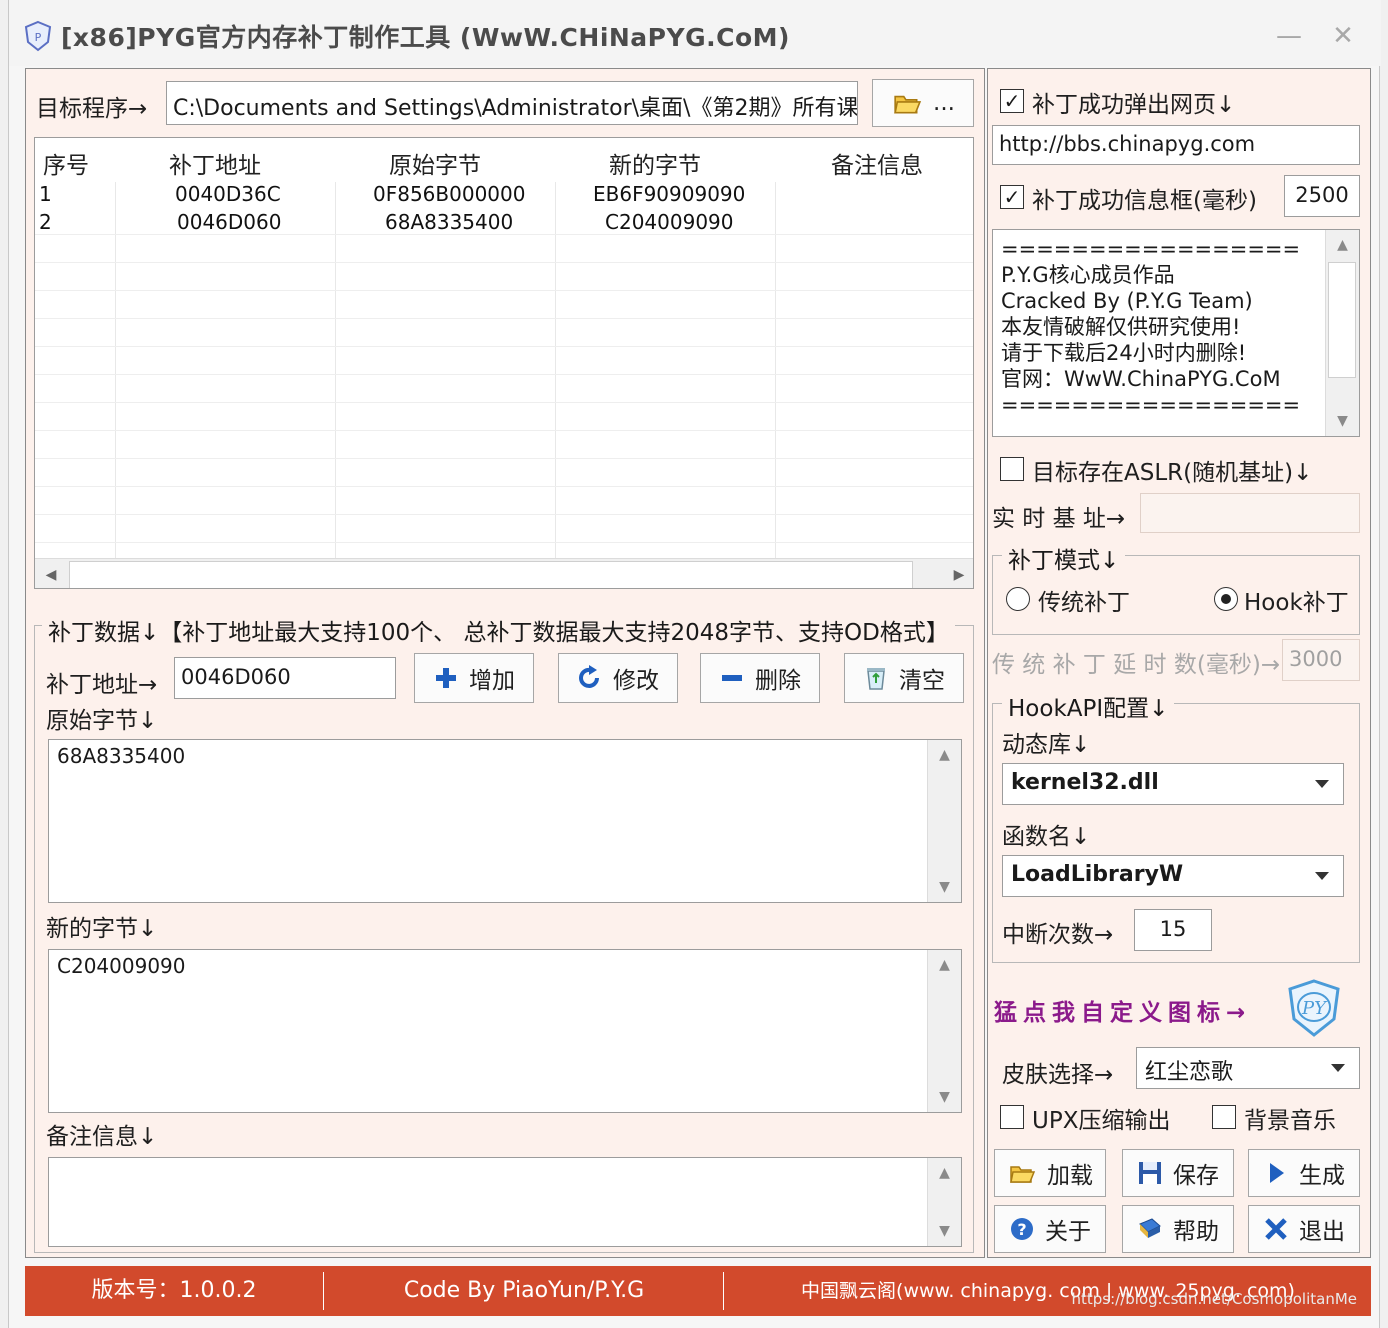 This screenshot has height=1328, width=1388. Describe the element at coordinates (1296, 603) in the screenshot. I see `mode-hook-label: Hook补丁` at that location.